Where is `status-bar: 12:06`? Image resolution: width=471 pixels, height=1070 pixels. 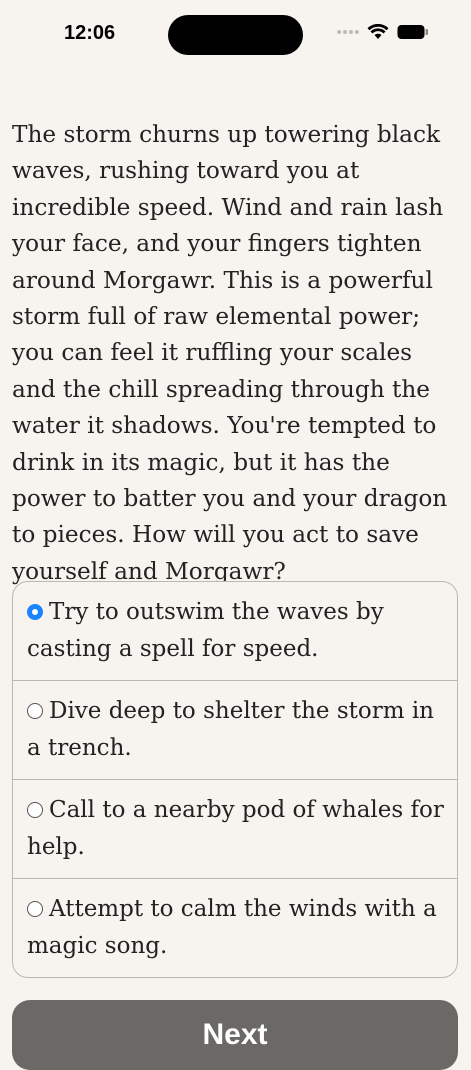
status-bar: 12:06 is located at coordinates (235, 35).